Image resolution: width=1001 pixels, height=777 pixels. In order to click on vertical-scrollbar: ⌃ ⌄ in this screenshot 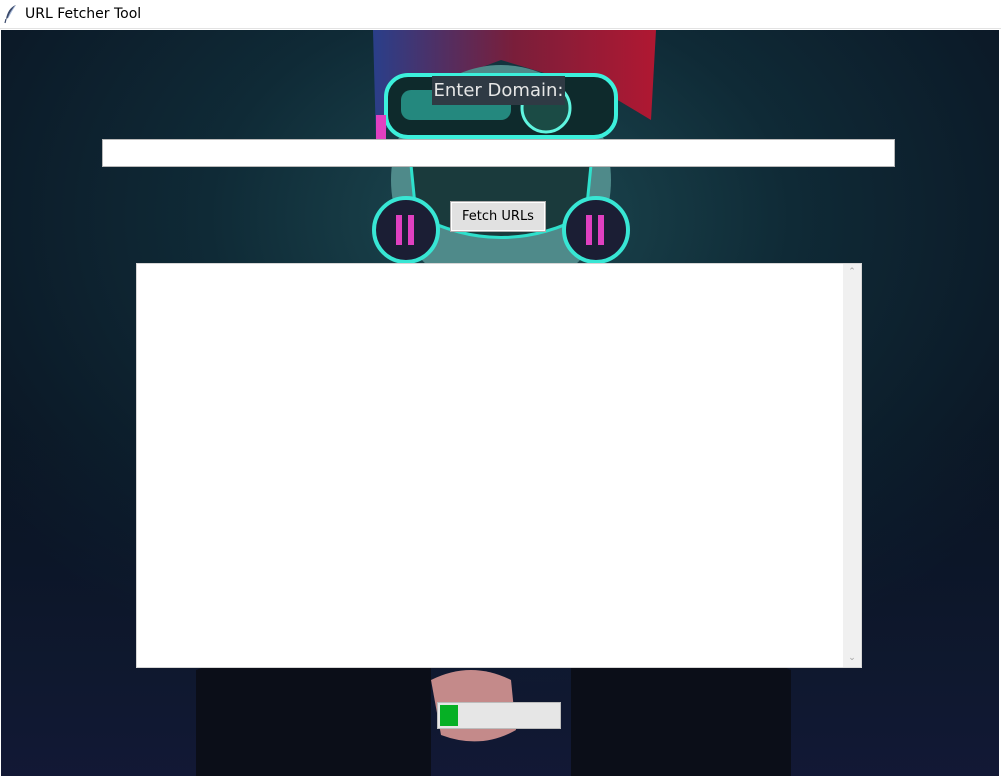, I will do `click(852, 465)`.